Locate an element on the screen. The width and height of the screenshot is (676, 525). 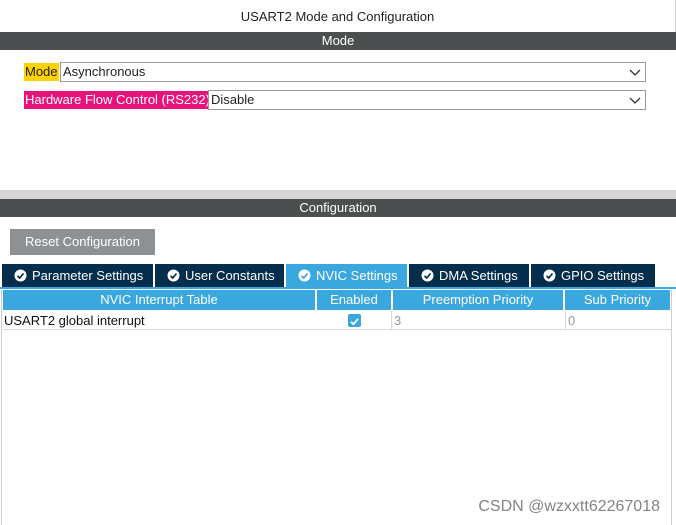
tab-nvic-settings: NVIC Settings is located at coordinates (346, 275).